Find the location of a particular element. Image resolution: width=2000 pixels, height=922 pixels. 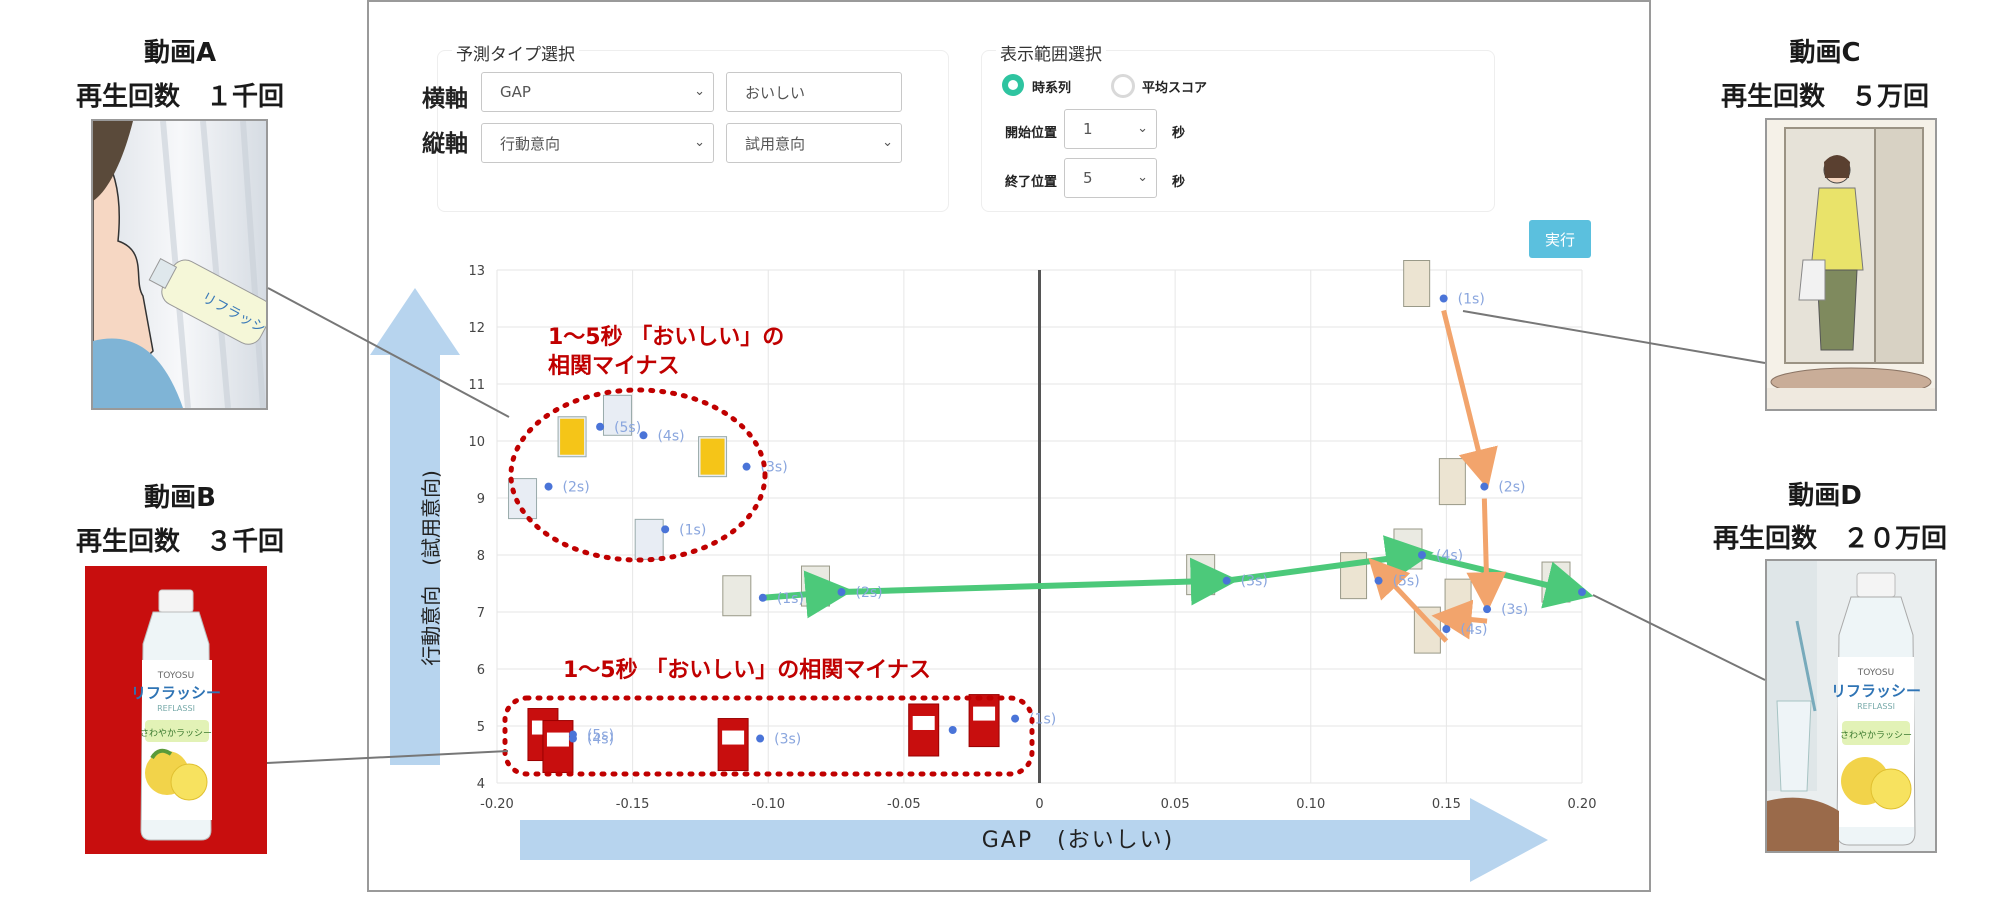

y-tick-label: 11 is located at coordinates (476, 385).